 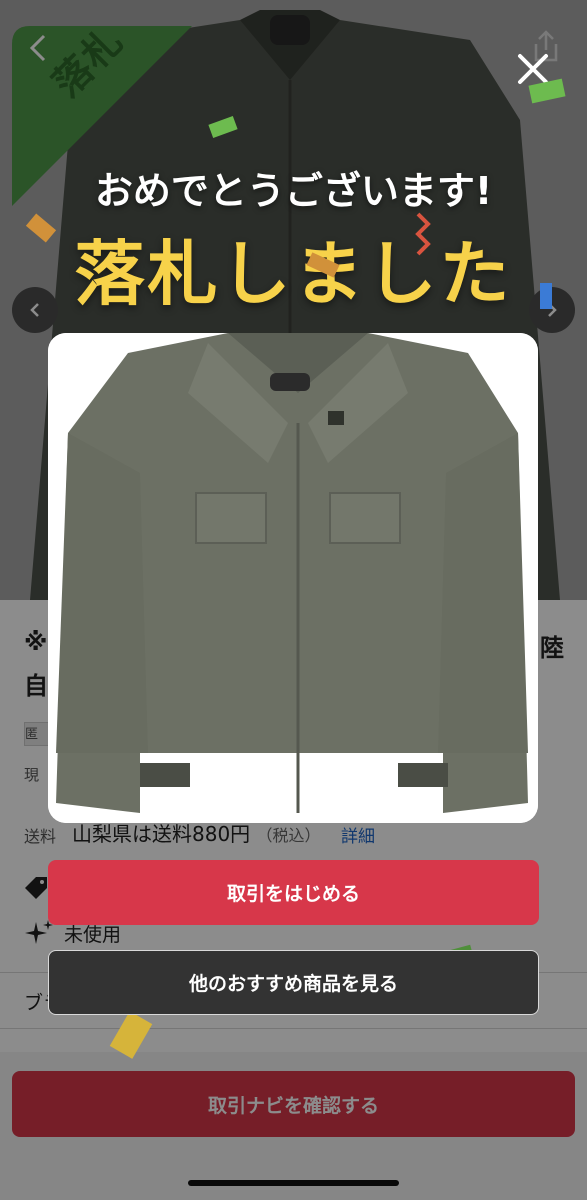 What do you see at coordinates (293, 982) in the screenshot?
I see `see-more-recommendations-button: 他のおすすめ商品を見る` at bounding box center [293, 982].